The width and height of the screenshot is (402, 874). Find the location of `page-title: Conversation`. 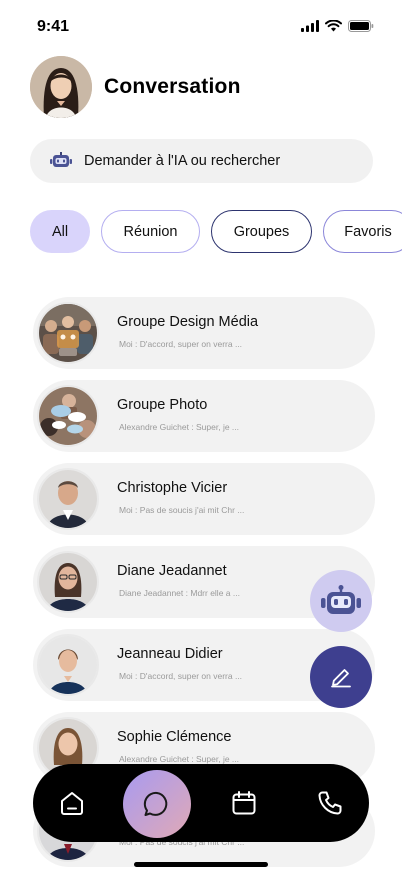

page-title: Conversation is located at coordinates (172, 86).